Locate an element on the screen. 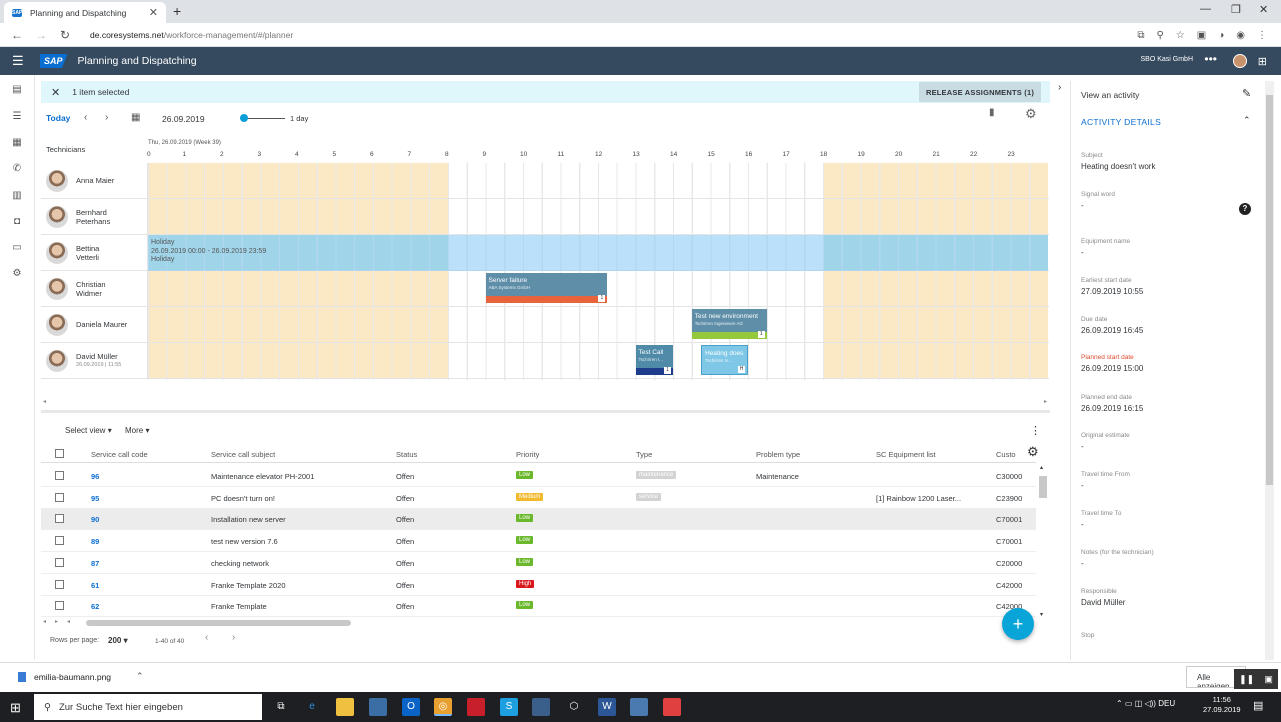  table-row: 62 Franke Template Offen Low C42000 is located at coordinates (538, 606).